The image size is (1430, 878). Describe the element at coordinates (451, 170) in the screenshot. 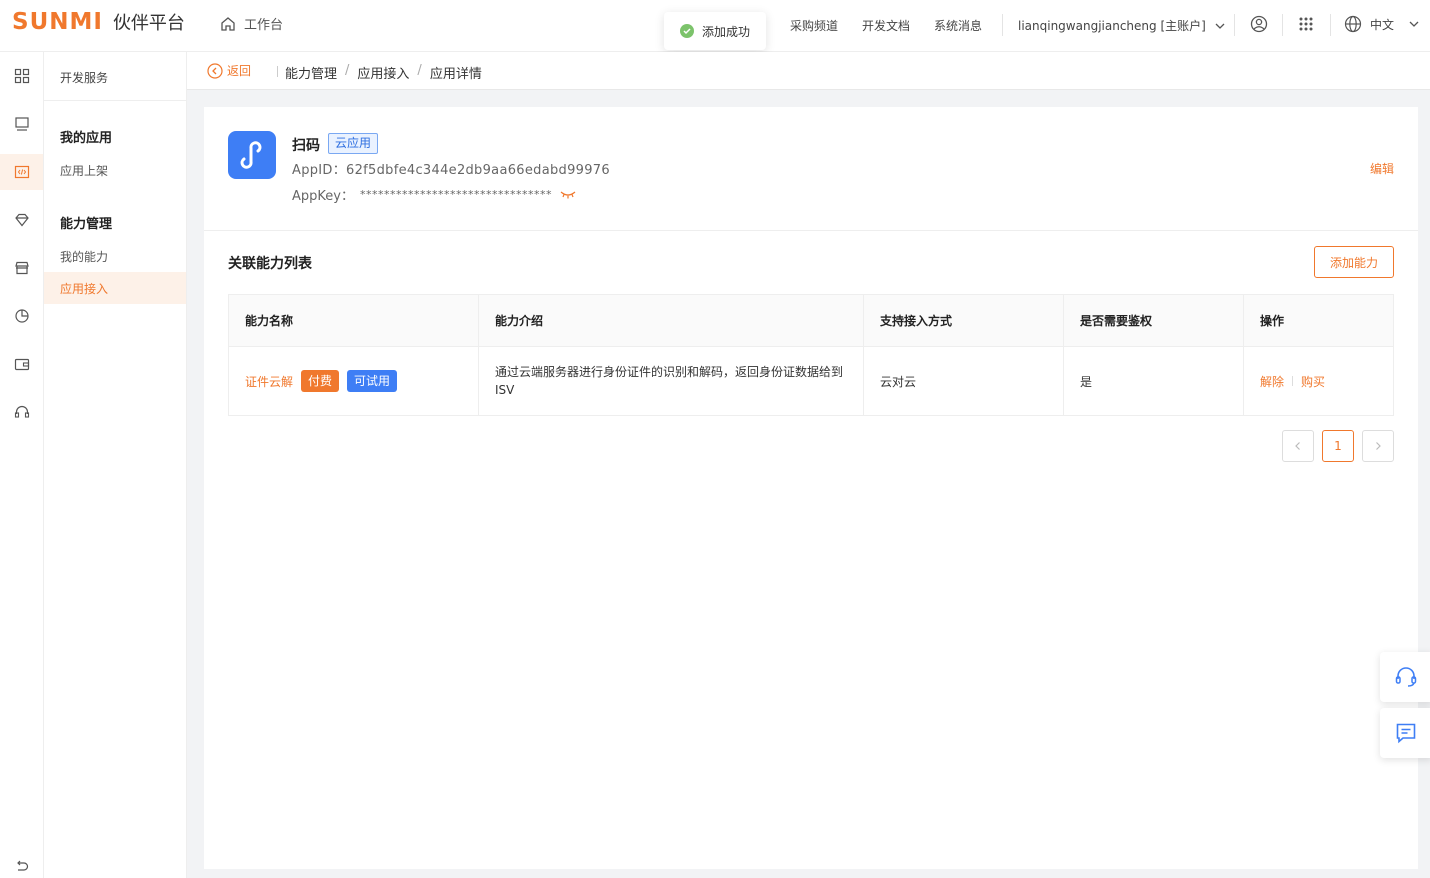

I see `app-id: AppID：62f5dbfe4c344e2db9aa66edabd99976` at that location.